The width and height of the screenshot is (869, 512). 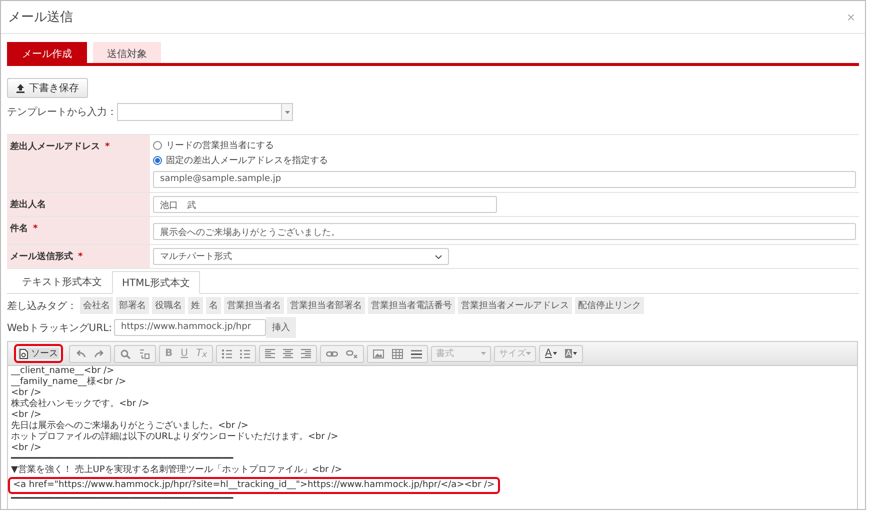 I want to click on code-line: __family_name__様<br />, so click(x=69, y=382).